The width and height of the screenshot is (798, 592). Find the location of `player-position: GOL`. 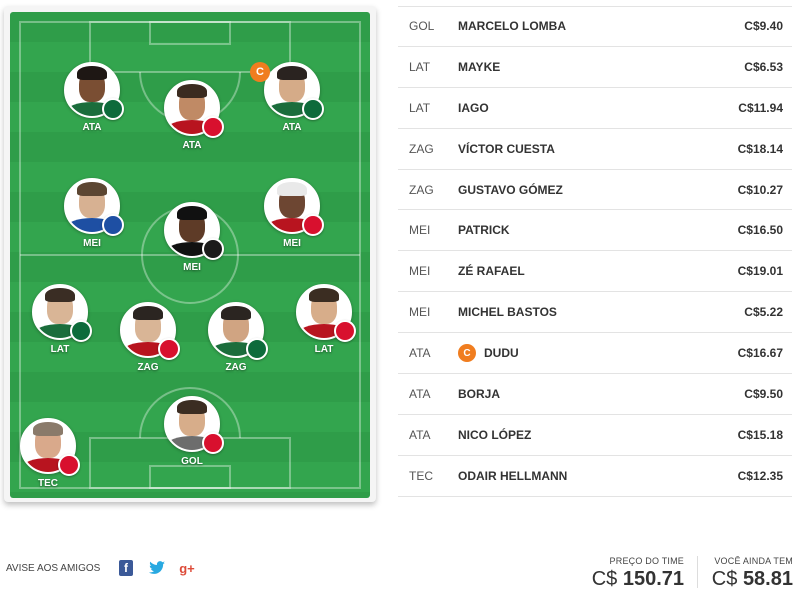

player-position: GOL is located at coordinates (192, 461).